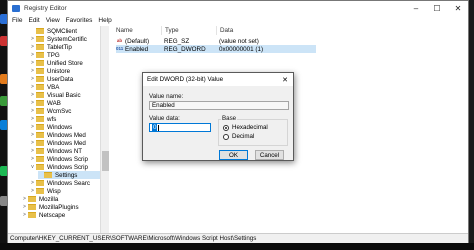  What do you see at coordinates (437, 8) in the screenshot?
I see `maximize-icon: ☐` at bounding box center [437, 8].